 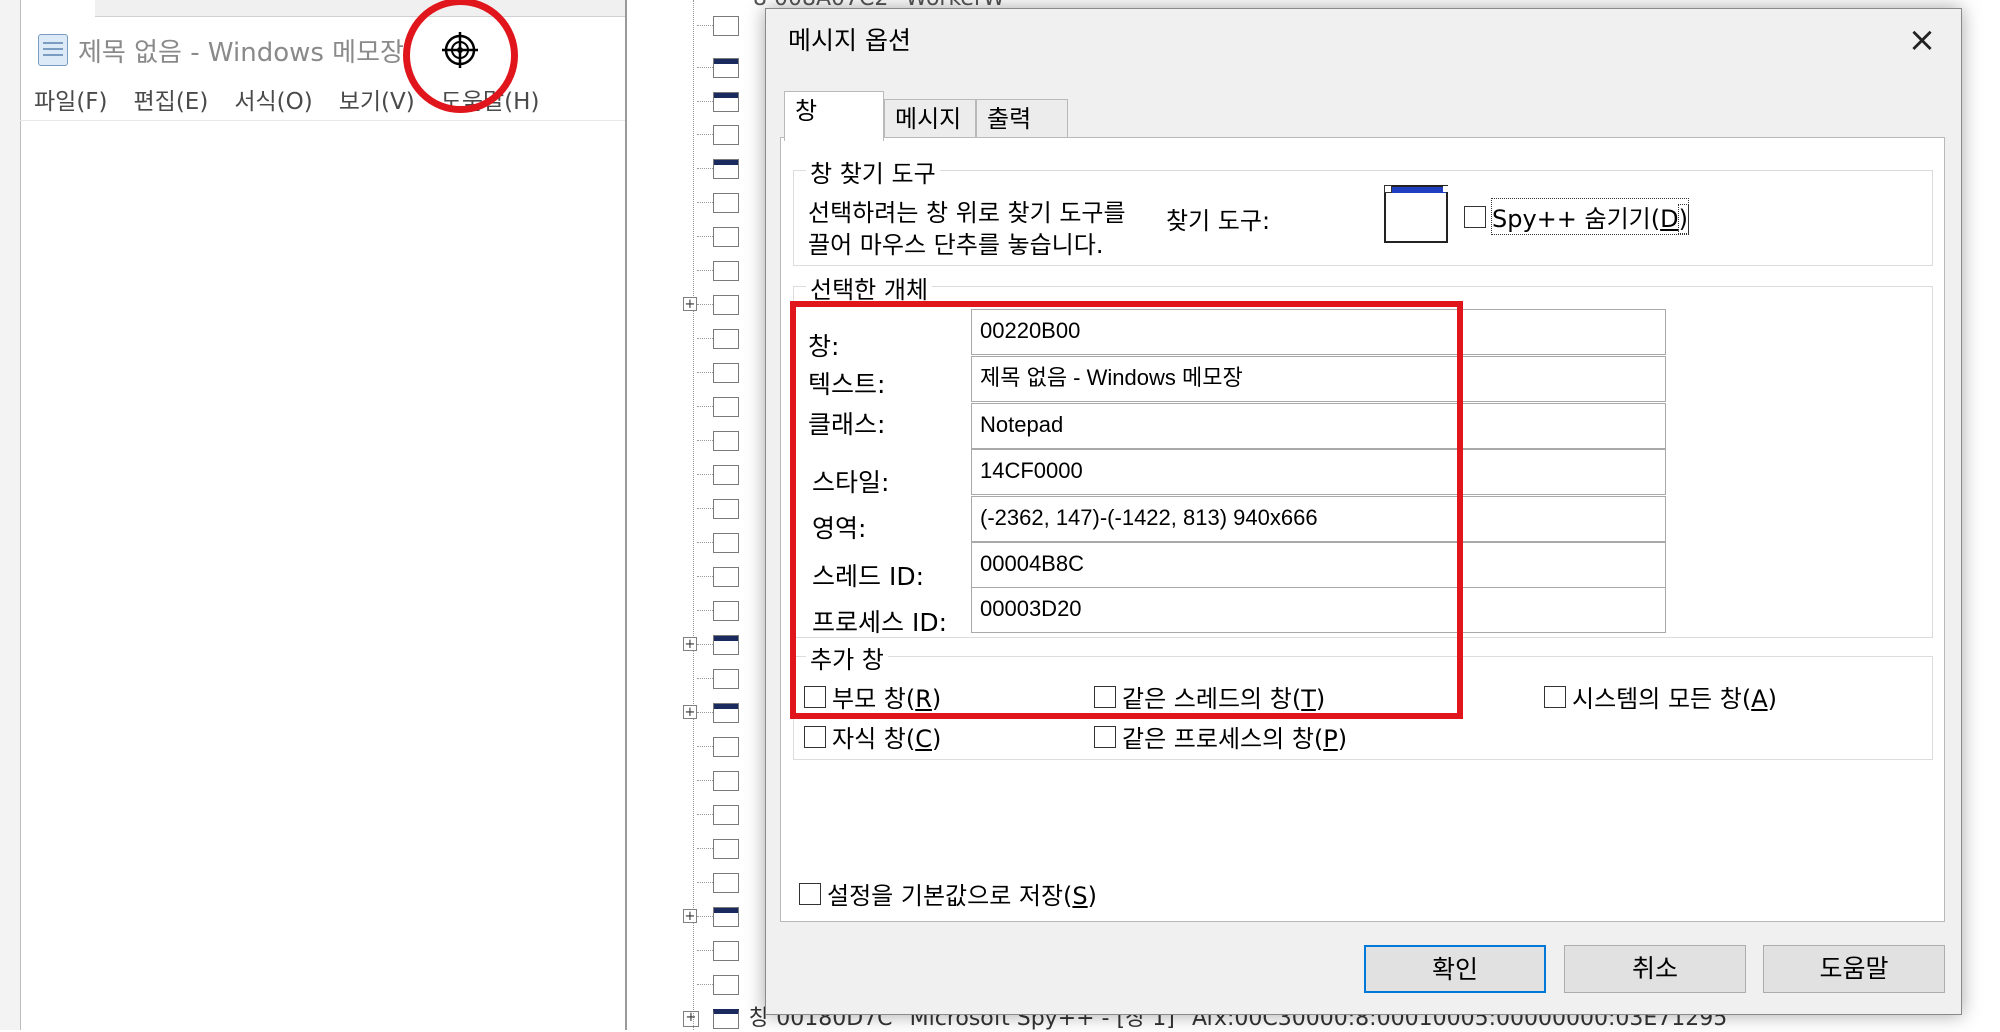 I want to click on tree-connector-line, so click(x=693, y=515).